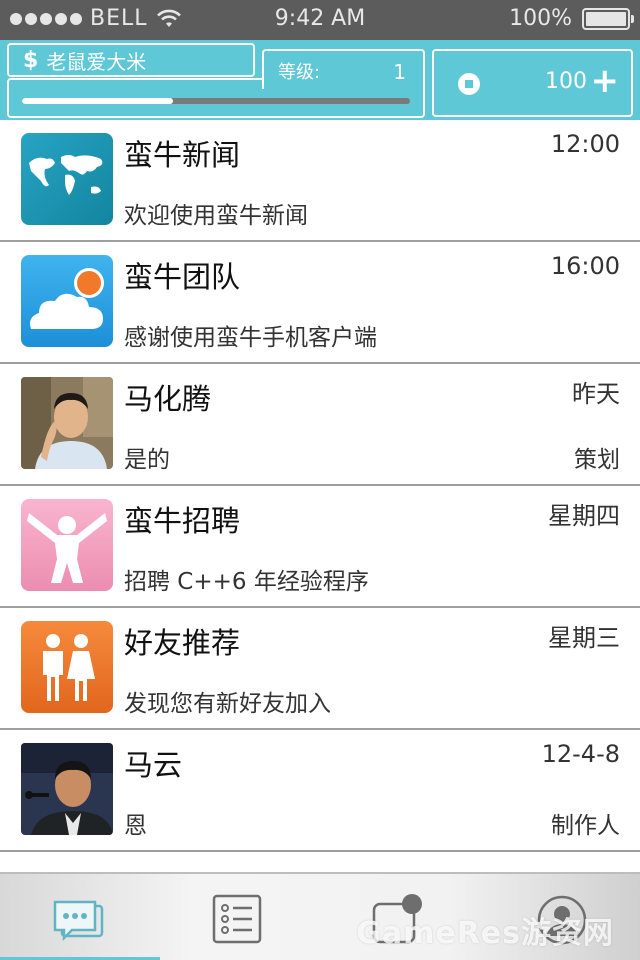  What do you see at coordinates (584, 638) in the screenshot?
I see `conversation-time: 星期三` at bounding box center [584, 638].